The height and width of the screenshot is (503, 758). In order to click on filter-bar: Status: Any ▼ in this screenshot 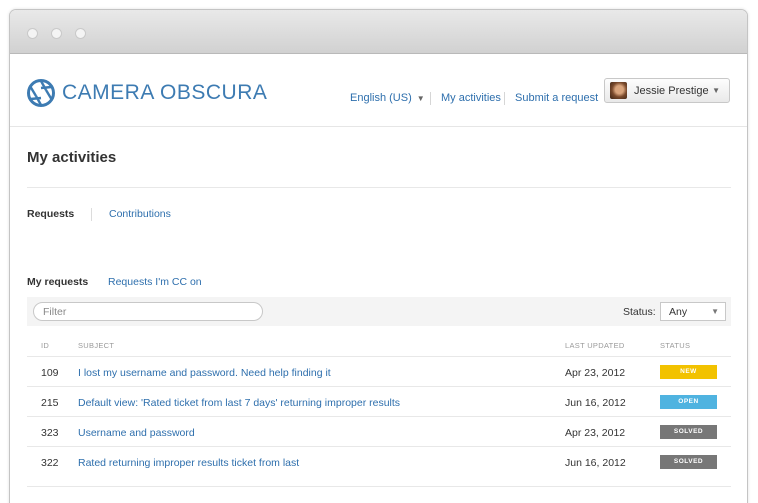, I will do `click(379, 311)`.